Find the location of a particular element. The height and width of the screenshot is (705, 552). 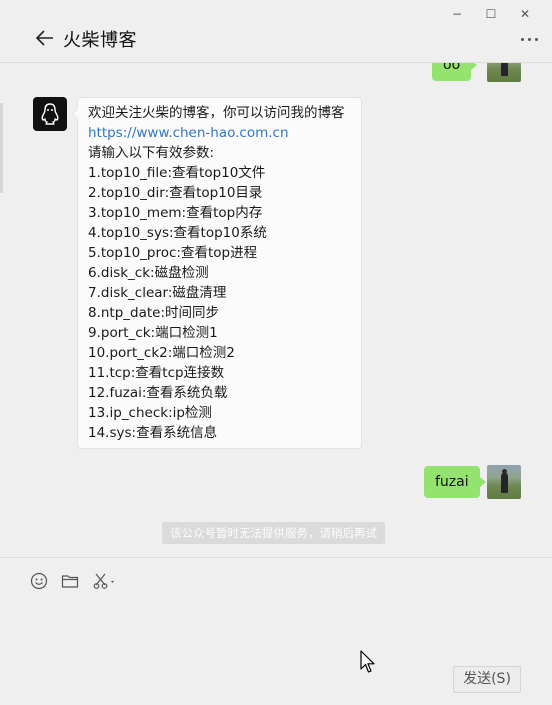

message-line: 请输入以下有效参数: is located at coordinates (151, 153).